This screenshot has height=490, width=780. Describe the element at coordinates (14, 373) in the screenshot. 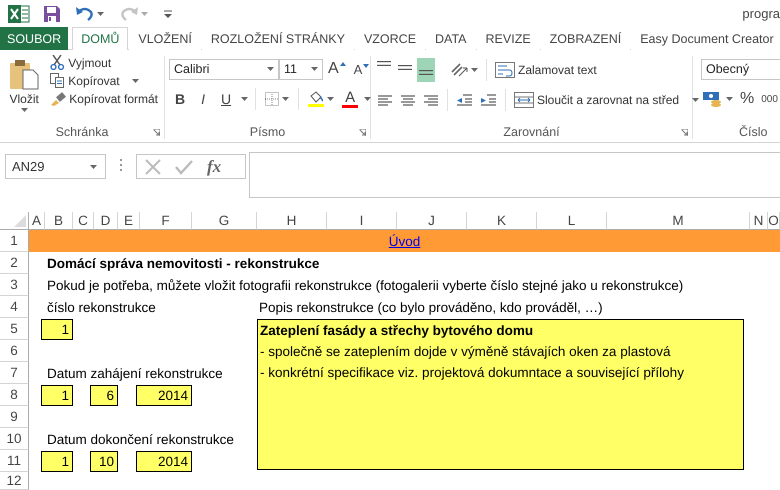

I see `row-header: 7` at that location.